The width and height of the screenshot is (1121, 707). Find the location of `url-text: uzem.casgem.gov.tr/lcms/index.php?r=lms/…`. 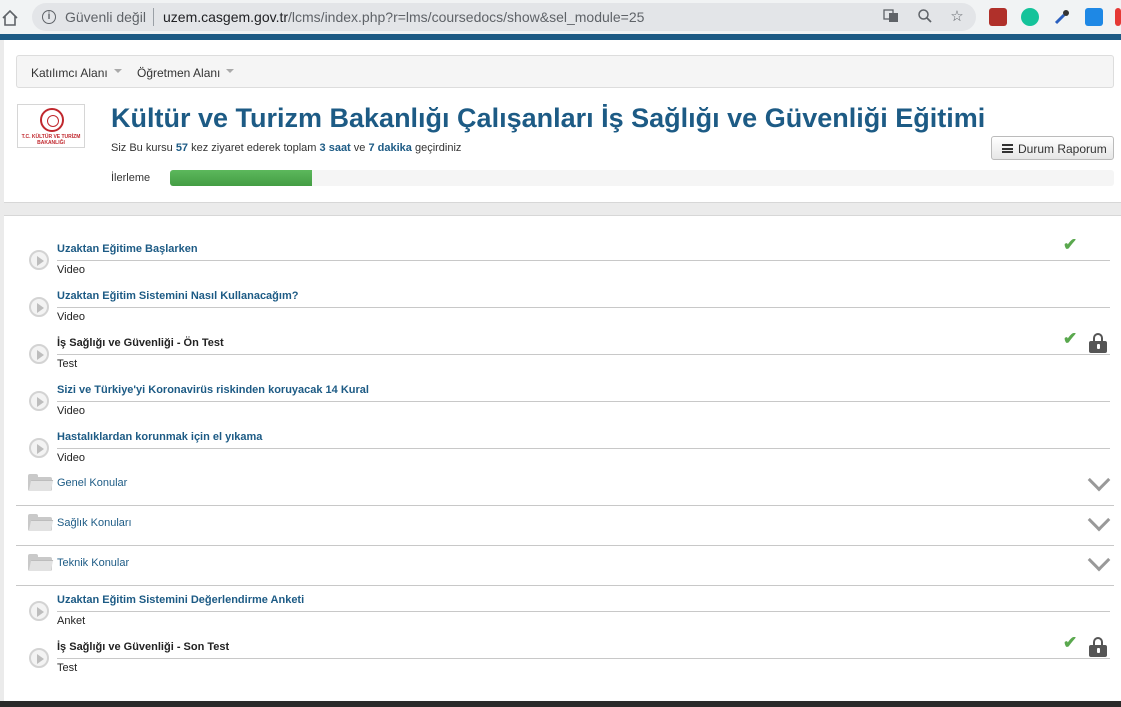

url-text: uzem.casgem.gov.tr/lcms/index.php?r=lms/… is located at coordinates (403, 17).